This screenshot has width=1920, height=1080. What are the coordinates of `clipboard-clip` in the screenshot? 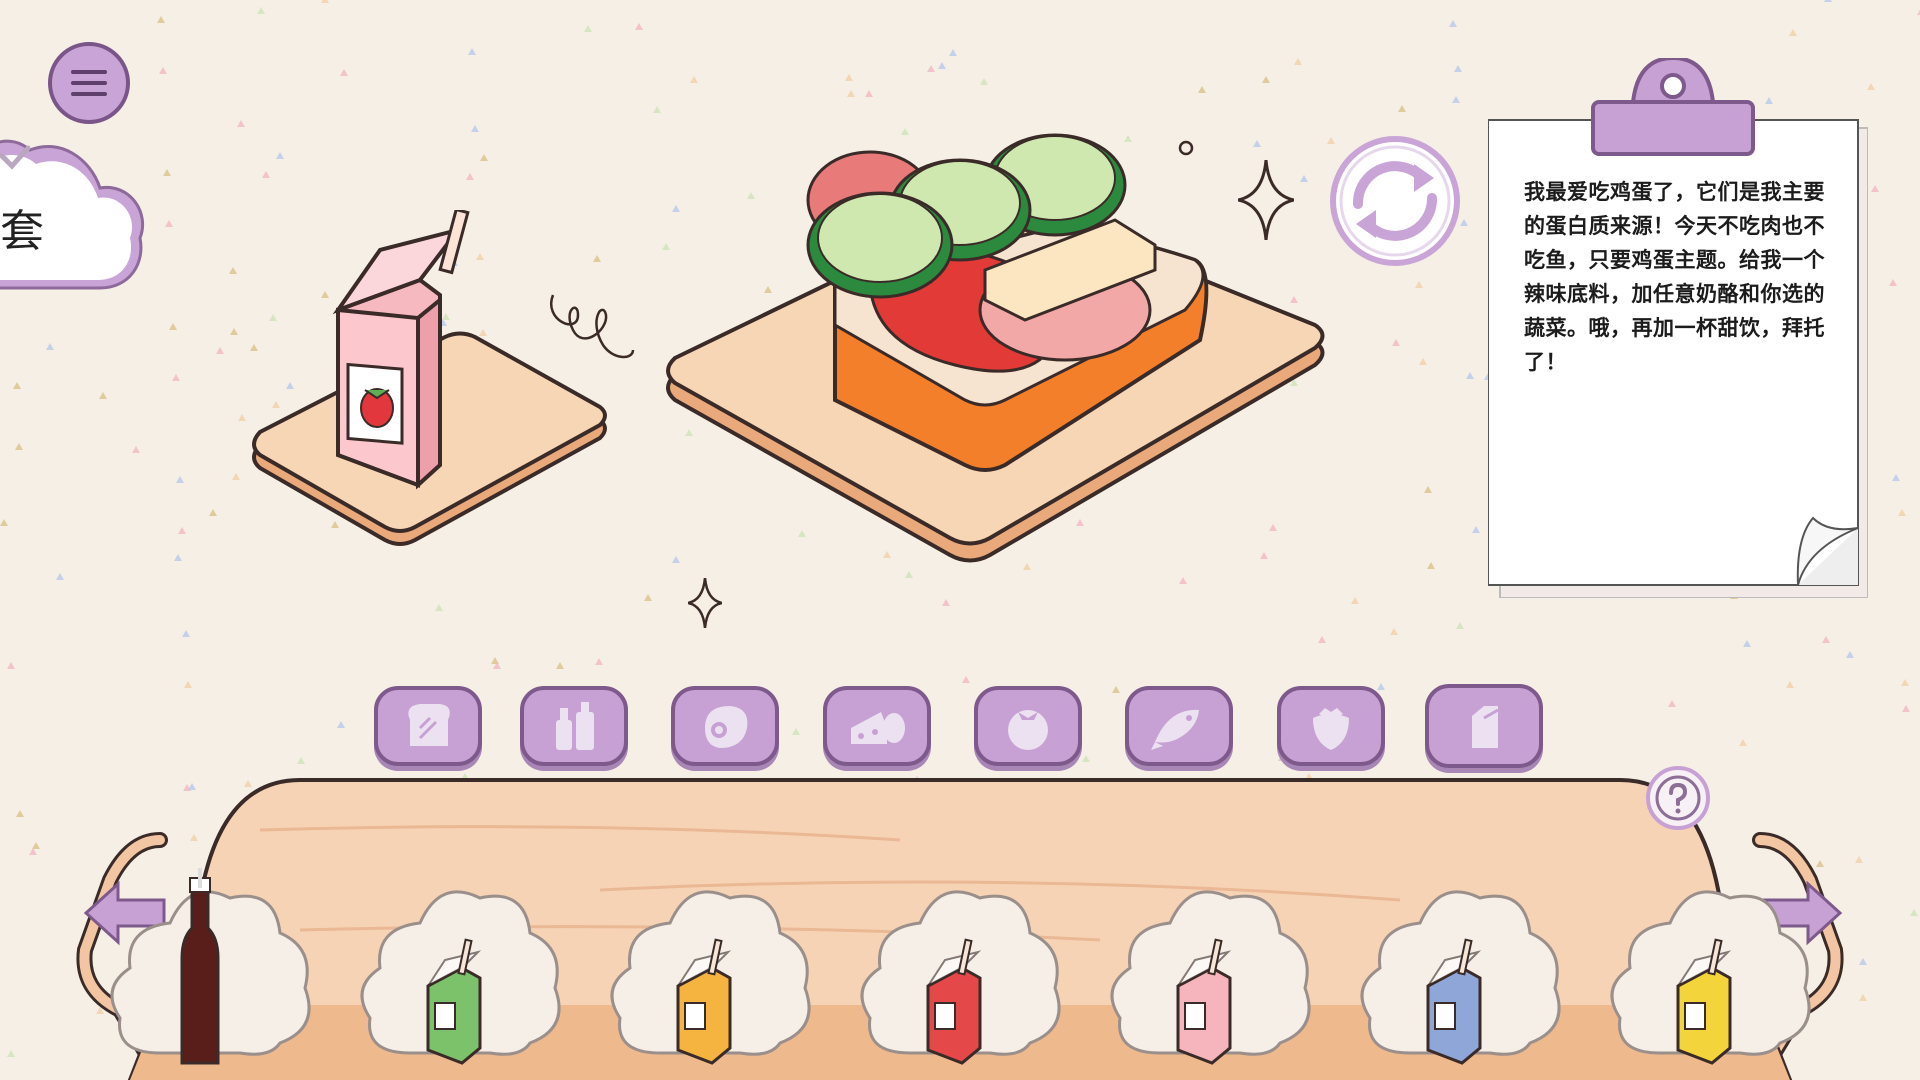 It's located at (1673, 107).